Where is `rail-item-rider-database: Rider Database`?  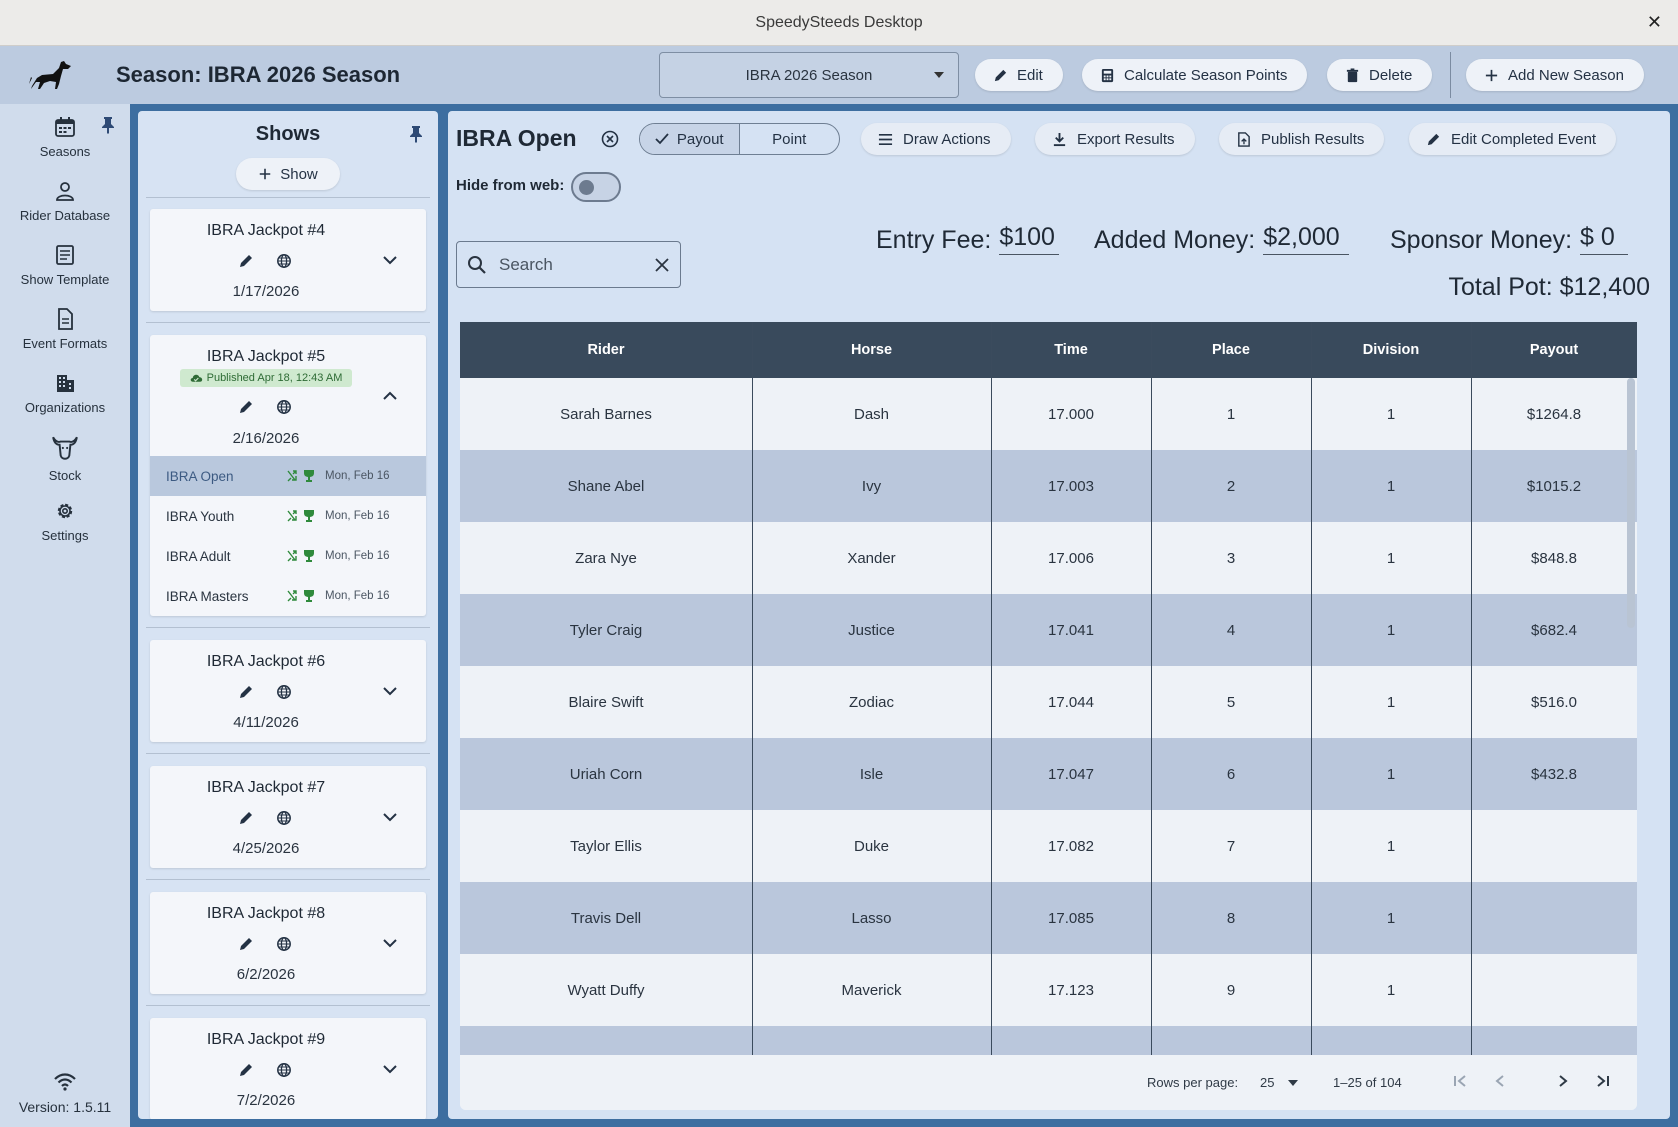 rail-item-rider-database: Rider Database is located at coordinates (65, 201).